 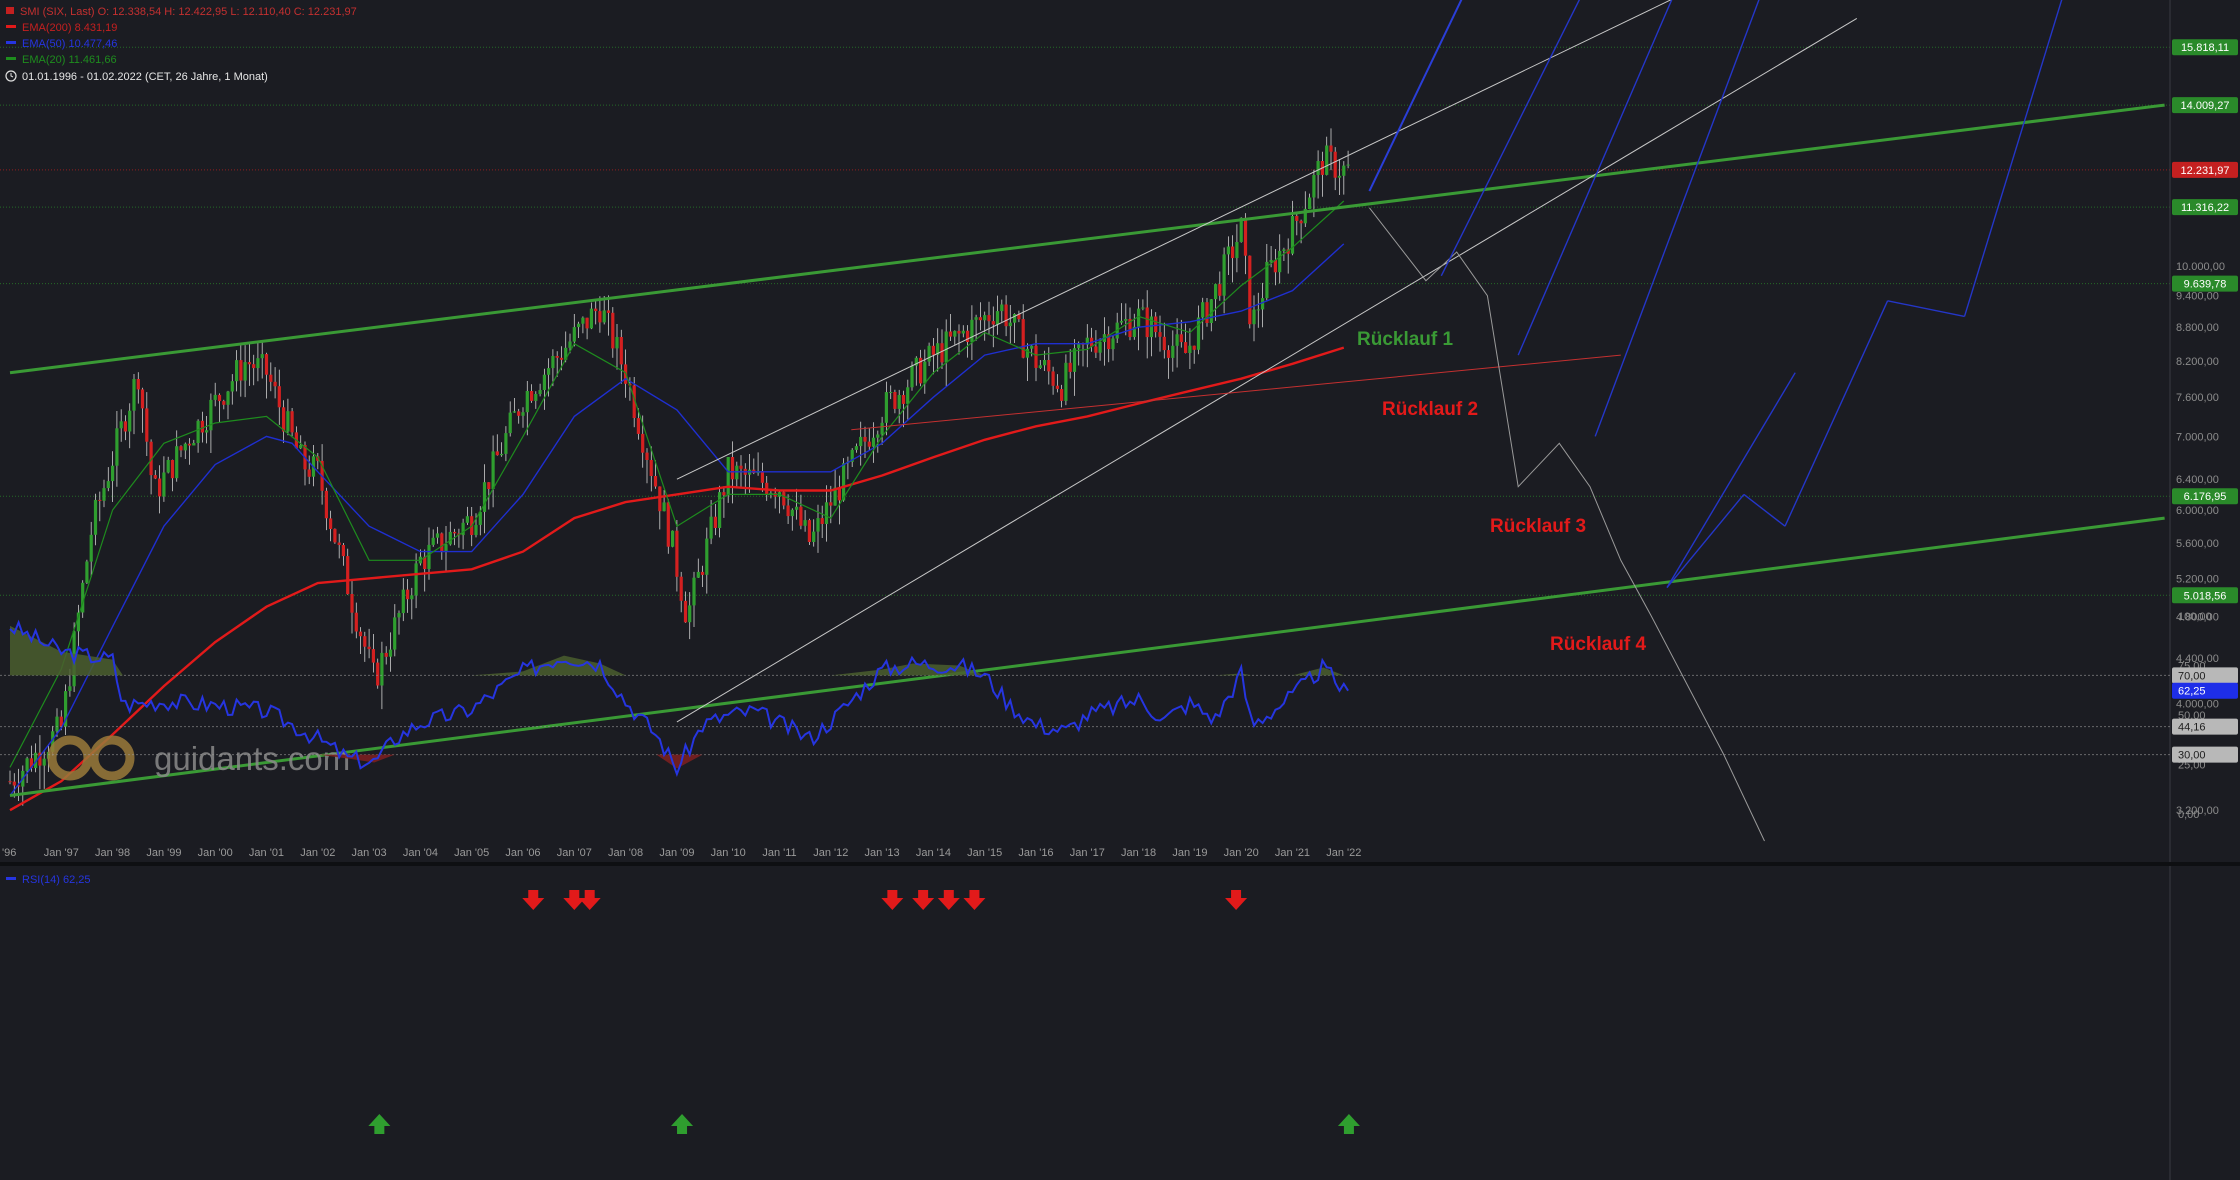 What do you see at coordinates (11, 878) in the screenshot?
I see `rsi-swatch` at bounding box center [11, 878].